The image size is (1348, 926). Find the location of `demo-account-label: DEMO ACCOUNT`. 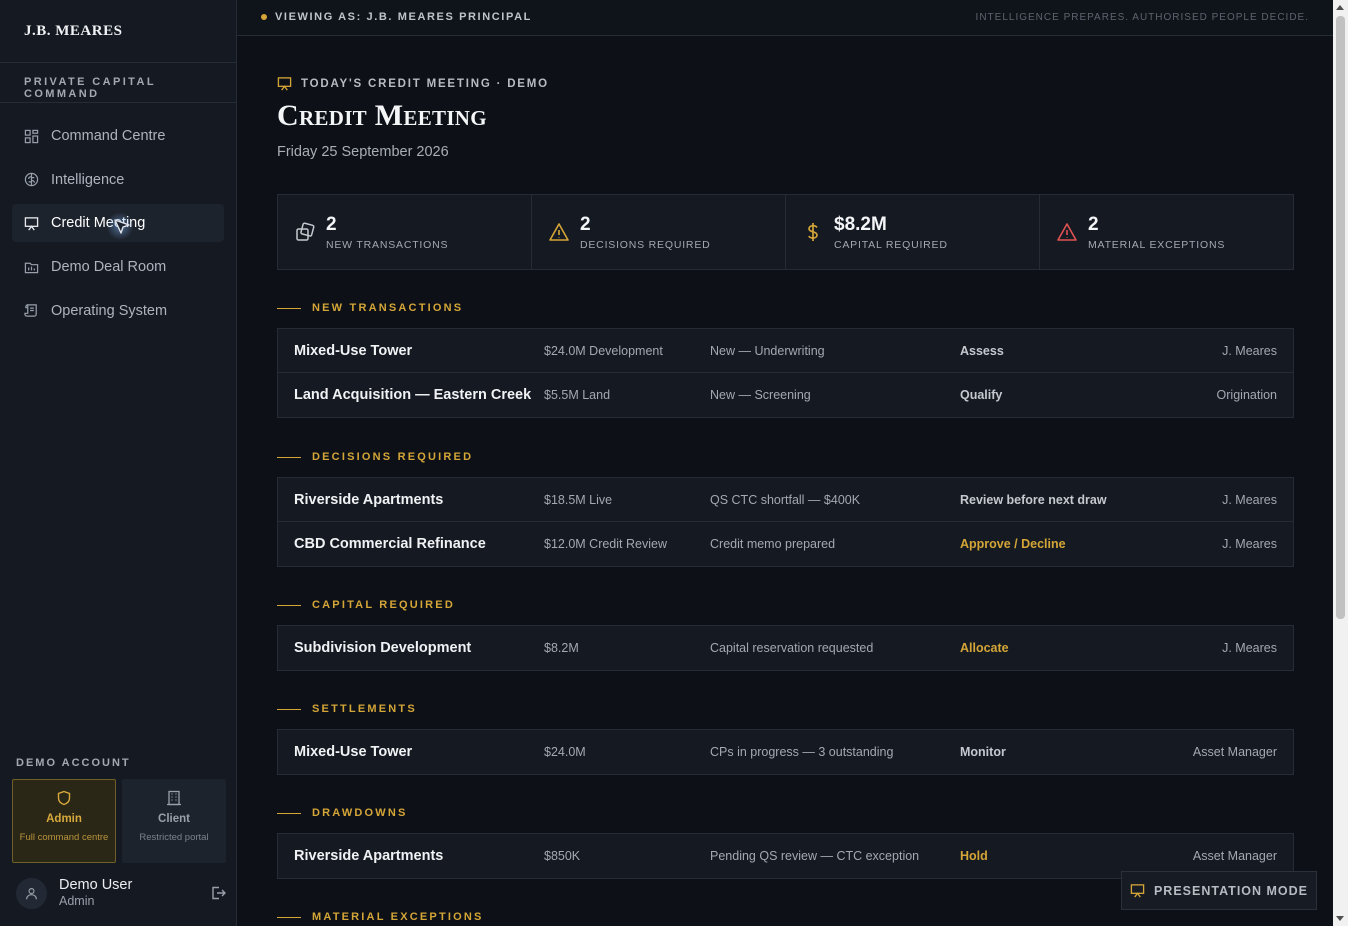

demo-account-label: DEMO ACCOUNT is located at coordinates (73, 763).